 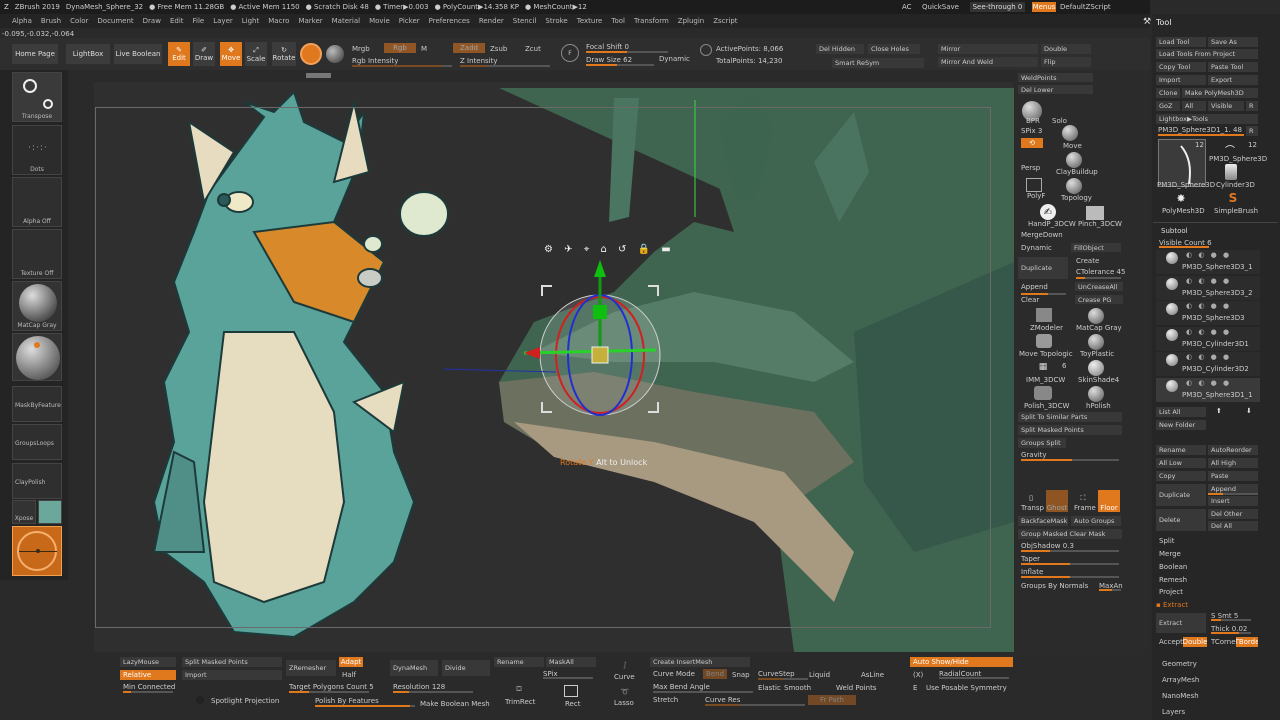 I want to click on dynamic-button: Dynamic, so click(x=674, y=59).